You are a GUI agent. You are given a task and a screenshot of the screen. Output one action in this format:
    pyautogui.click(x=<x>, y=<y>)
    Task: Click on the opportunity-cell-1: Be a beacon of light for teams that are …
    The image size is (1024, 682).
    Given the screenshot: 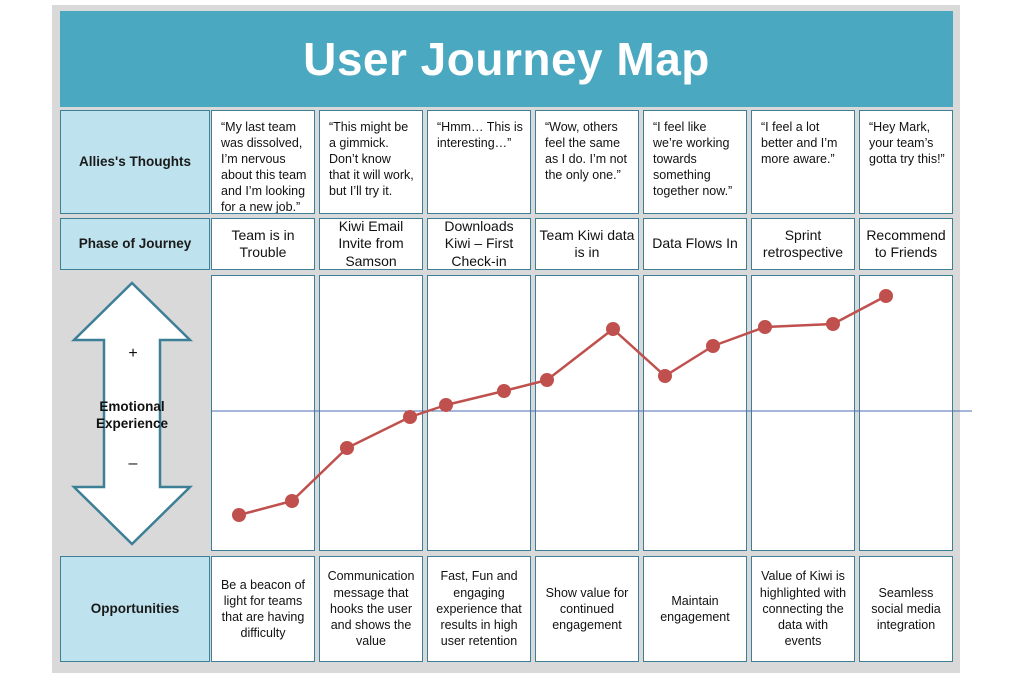 What is the action you would take?
    pyautogui.click(x=263, y=609)
    